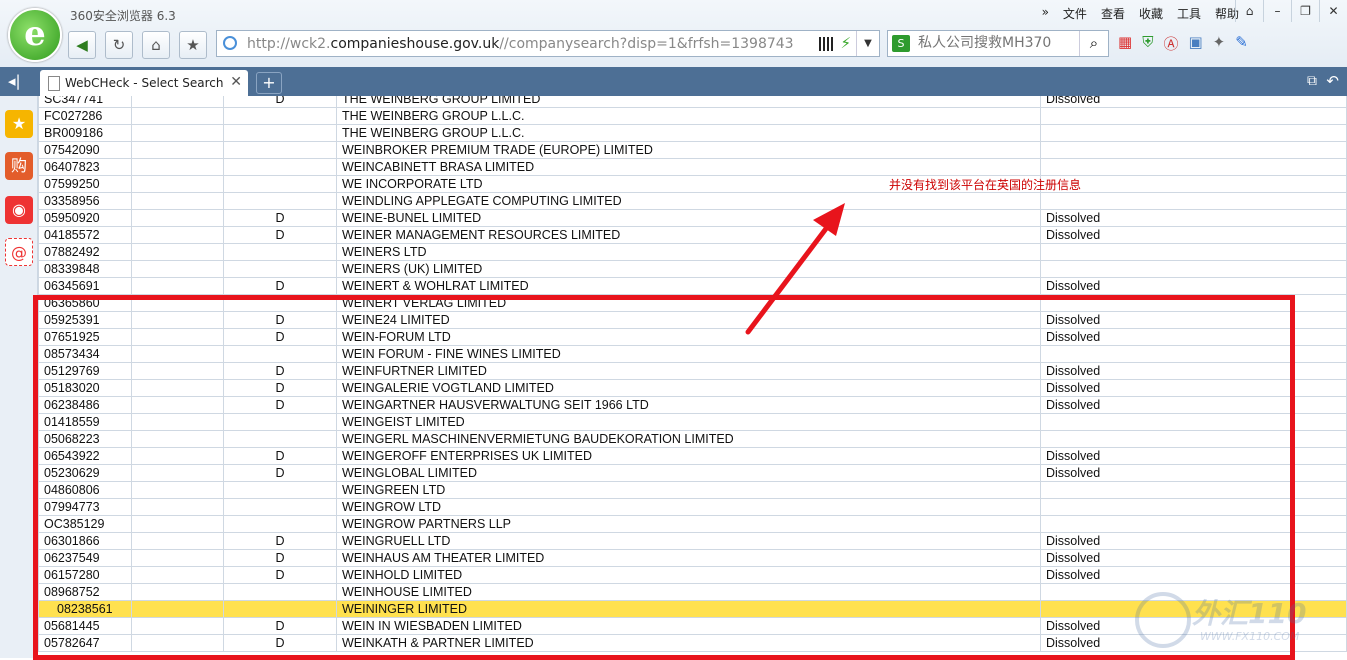 This screenshot has height=660, width=1347. What do you see at coordinates (1093, 43) in the screenshot?
I see `search-icon: ⌕` at bounding box center [1093, 43].